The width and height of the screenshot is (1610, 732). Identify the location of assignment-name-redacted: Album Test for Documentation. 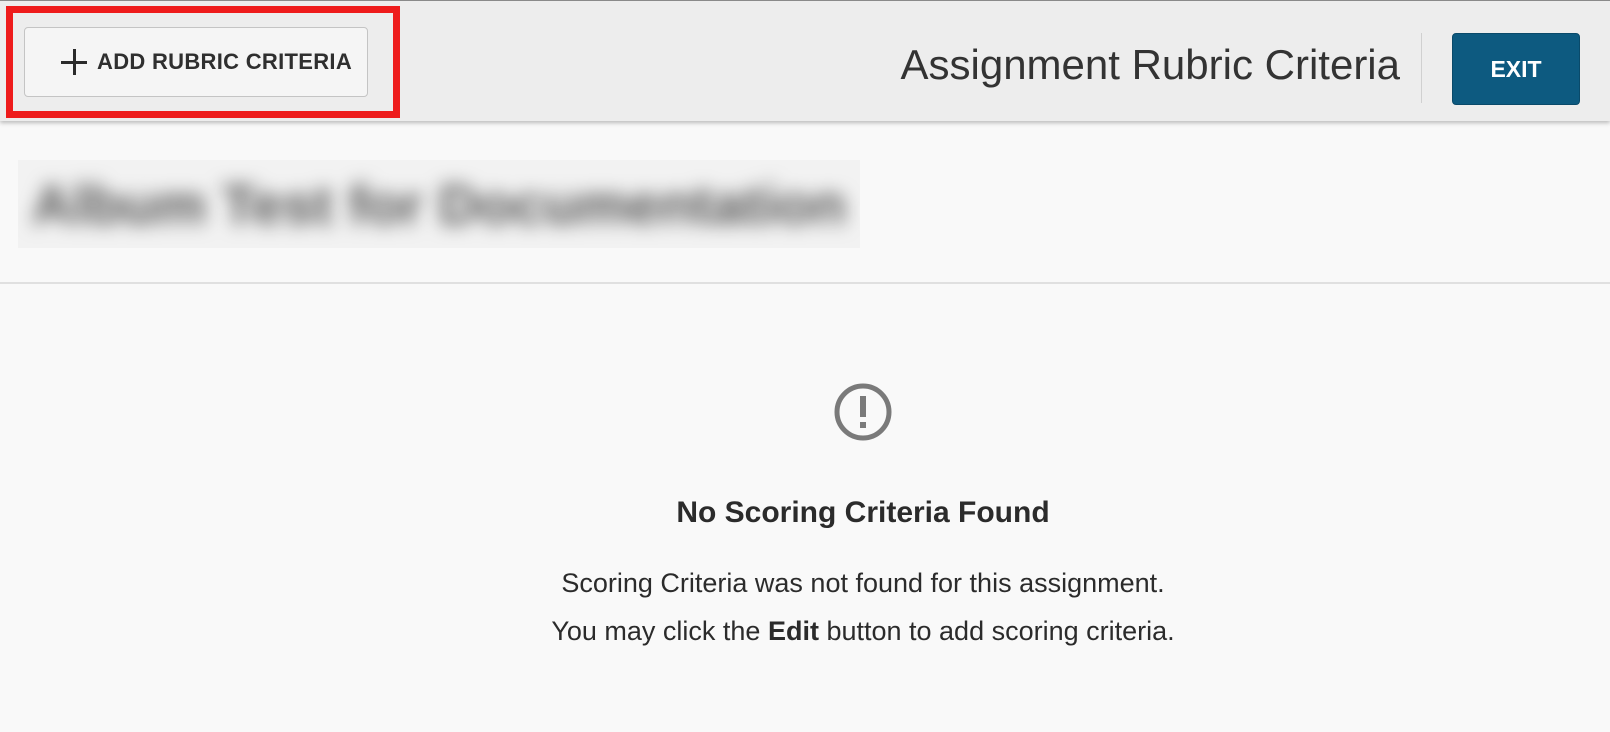
(439, 204).